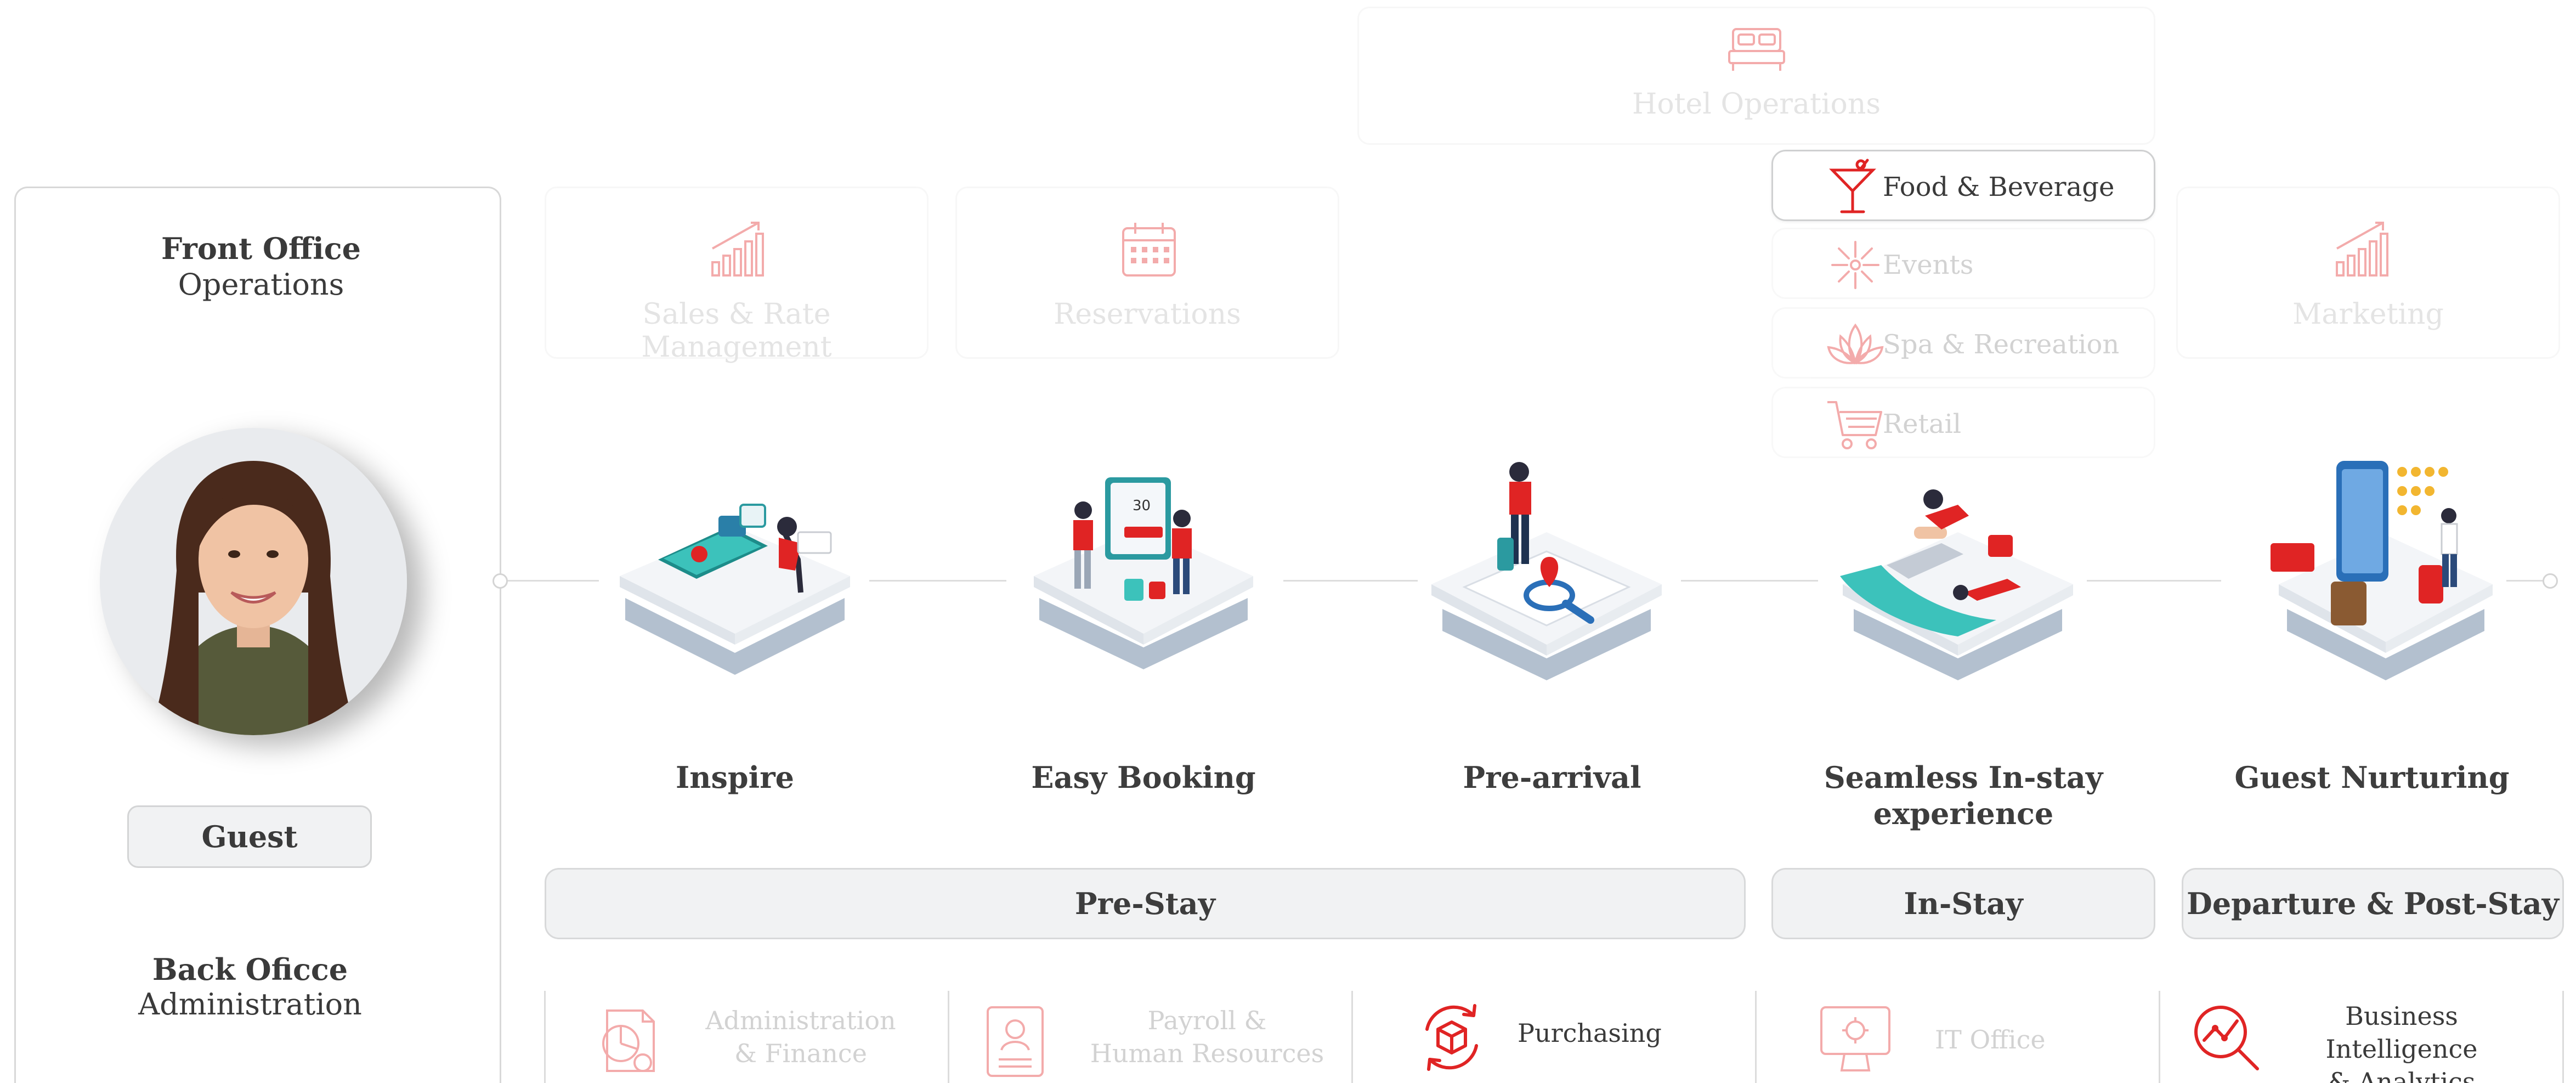 The image size is (2576, 1083). I want to click on box-cycle-icon, so click(1451, 1037).